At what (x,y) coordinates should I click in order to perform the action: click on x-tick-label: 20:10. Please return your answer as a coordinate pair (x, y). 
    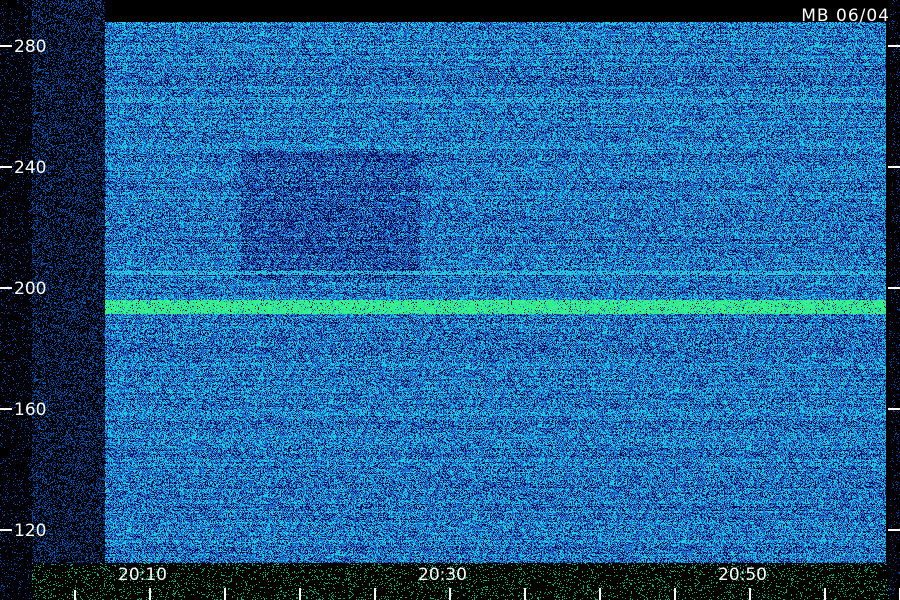
    Looking at the image, I should click on (142, 575).